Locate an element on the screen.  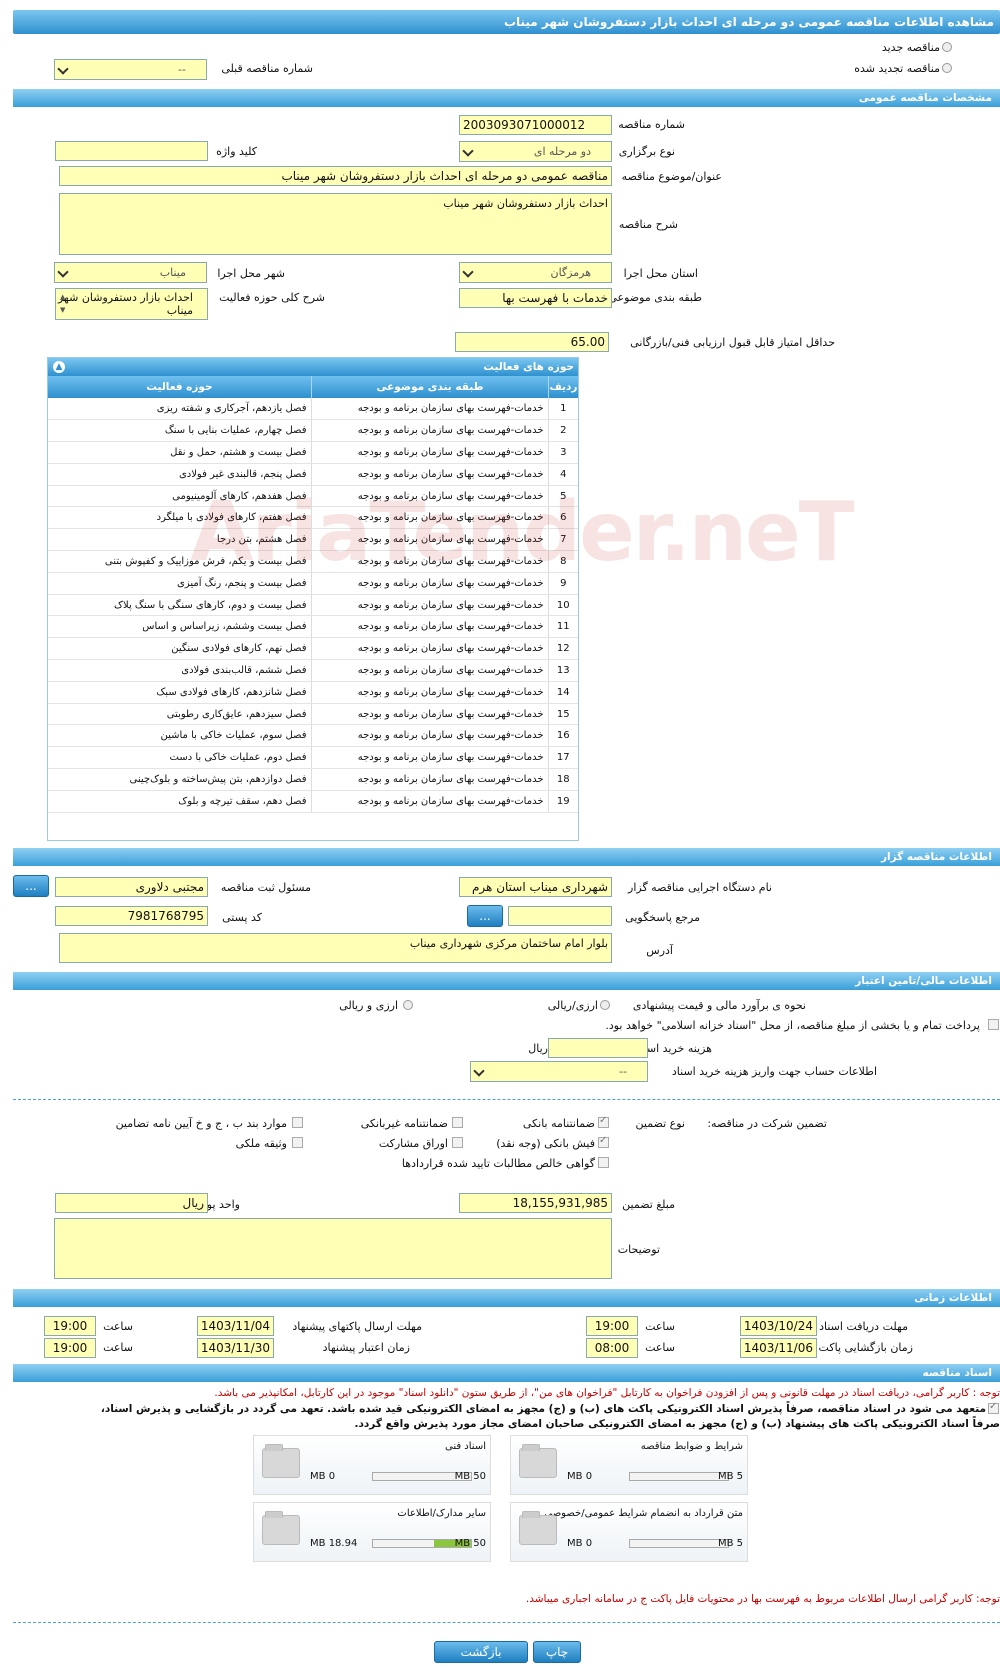
doc-card-title: اسناد فنی is located at coordinates (465, 1446).